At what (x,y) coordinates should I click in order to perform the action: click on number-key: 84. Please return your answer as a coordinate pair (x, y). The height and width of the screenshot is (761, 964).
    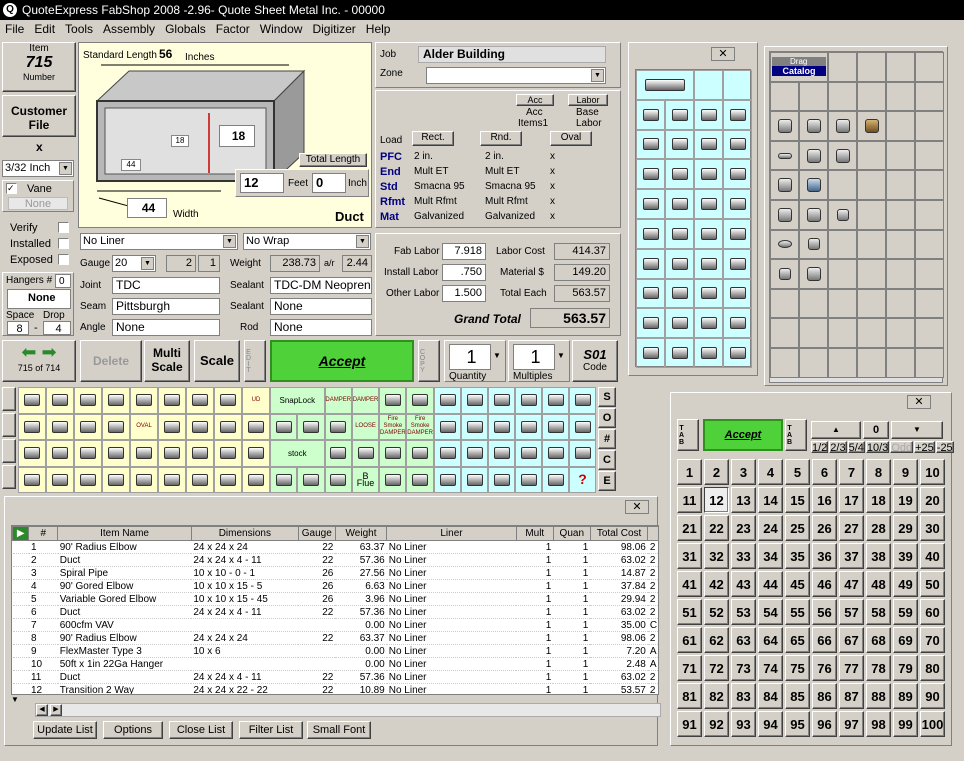
    Looking at the image, I should click on (770, 696).